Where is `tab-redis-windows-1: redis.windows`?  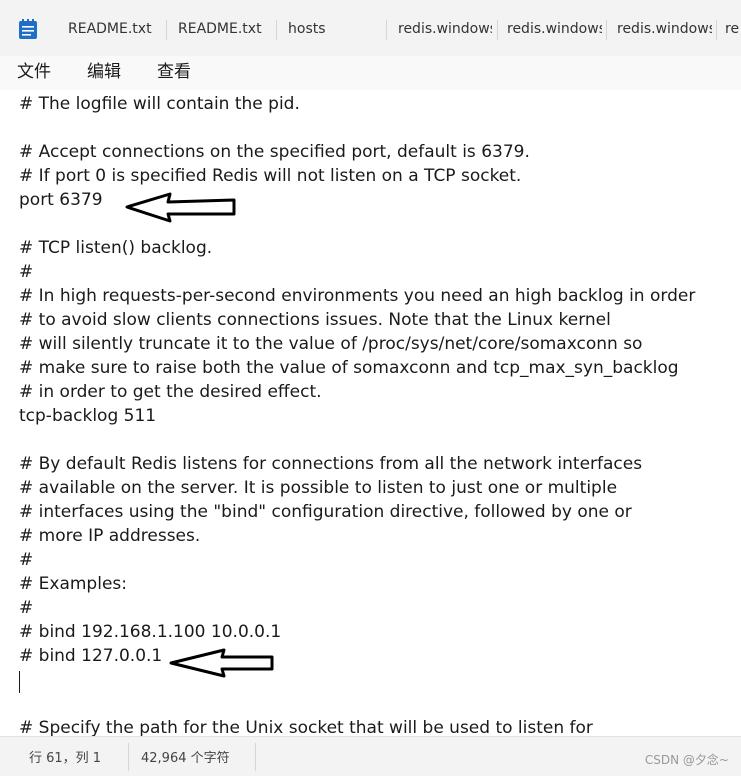
tab-redis-windows-1: redis.windows is located at coordinates (445, 29).